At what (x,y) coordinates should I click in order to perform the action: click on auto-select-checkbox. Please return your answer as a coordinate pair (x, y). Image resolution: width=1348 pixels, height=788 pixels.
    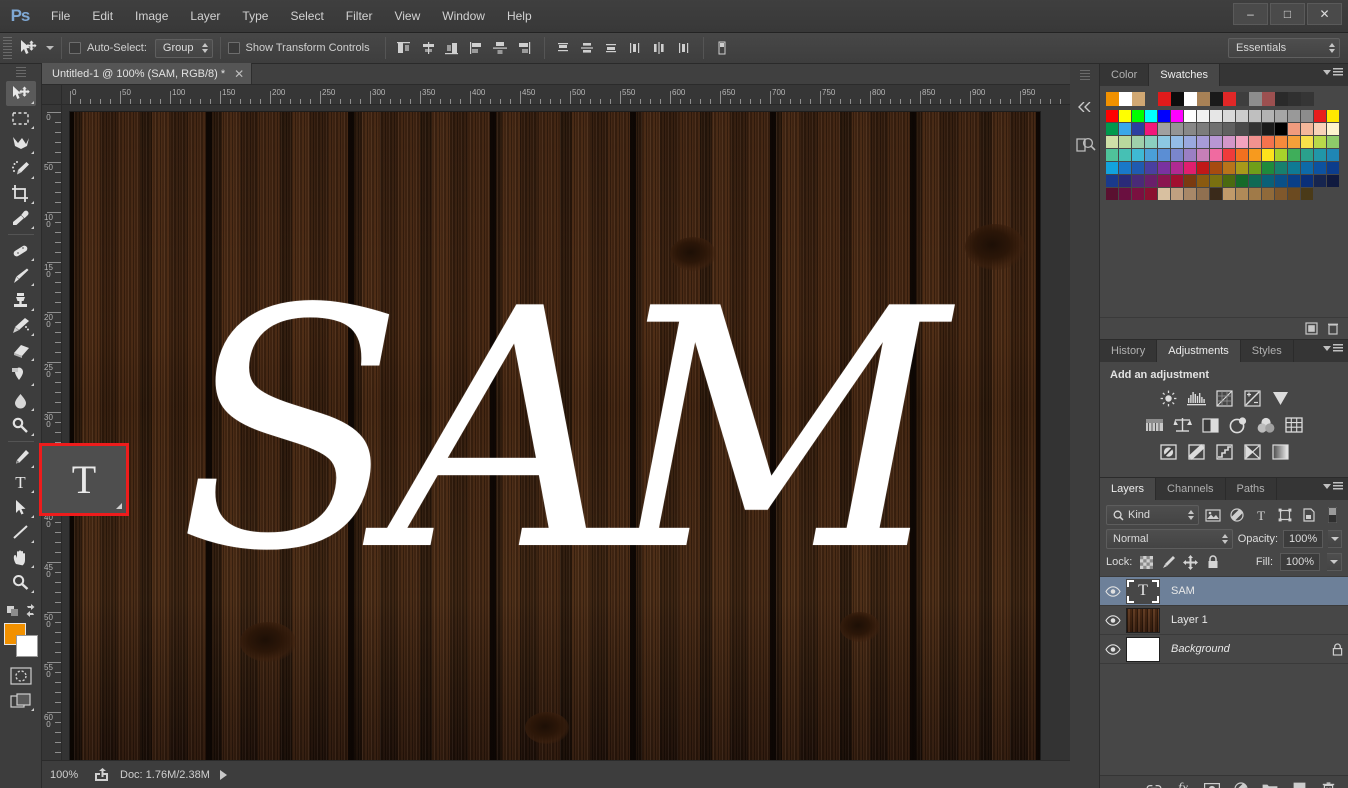
    Looking at the image, I should click on (75, 48).